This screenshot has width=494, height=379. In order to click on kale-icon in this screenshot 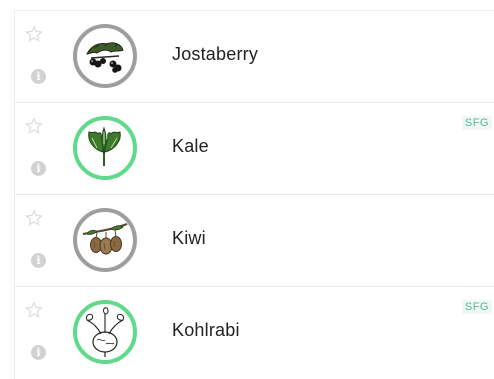, I will do `click(104, 146)`.